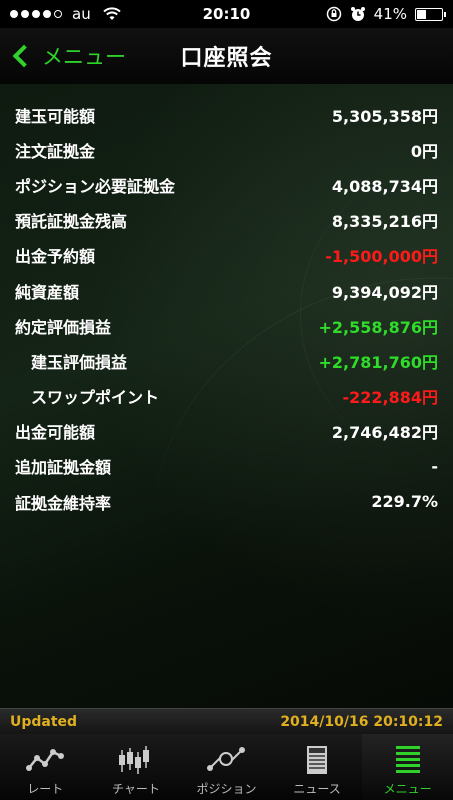  What do you see at coordinates (47, 292) in the screenshot?
I see `account-row-label: 純資産額` at bounding box center [47, 292].